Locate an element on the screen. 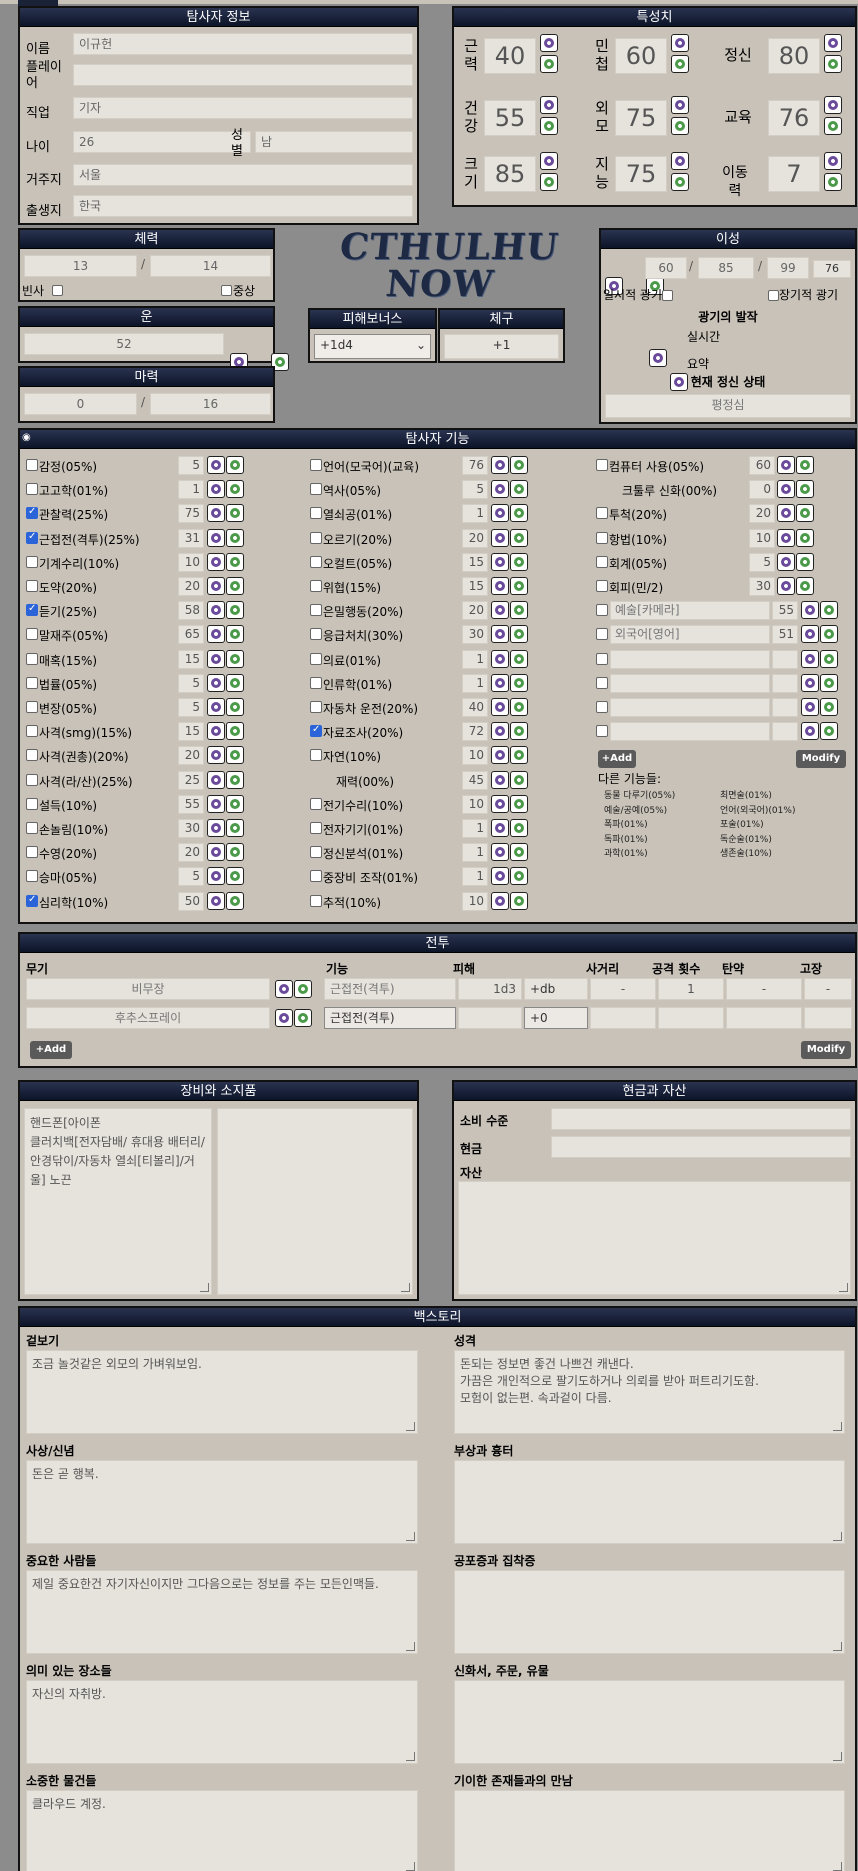  weapon-attacks is located at coordinates (691, 1018).